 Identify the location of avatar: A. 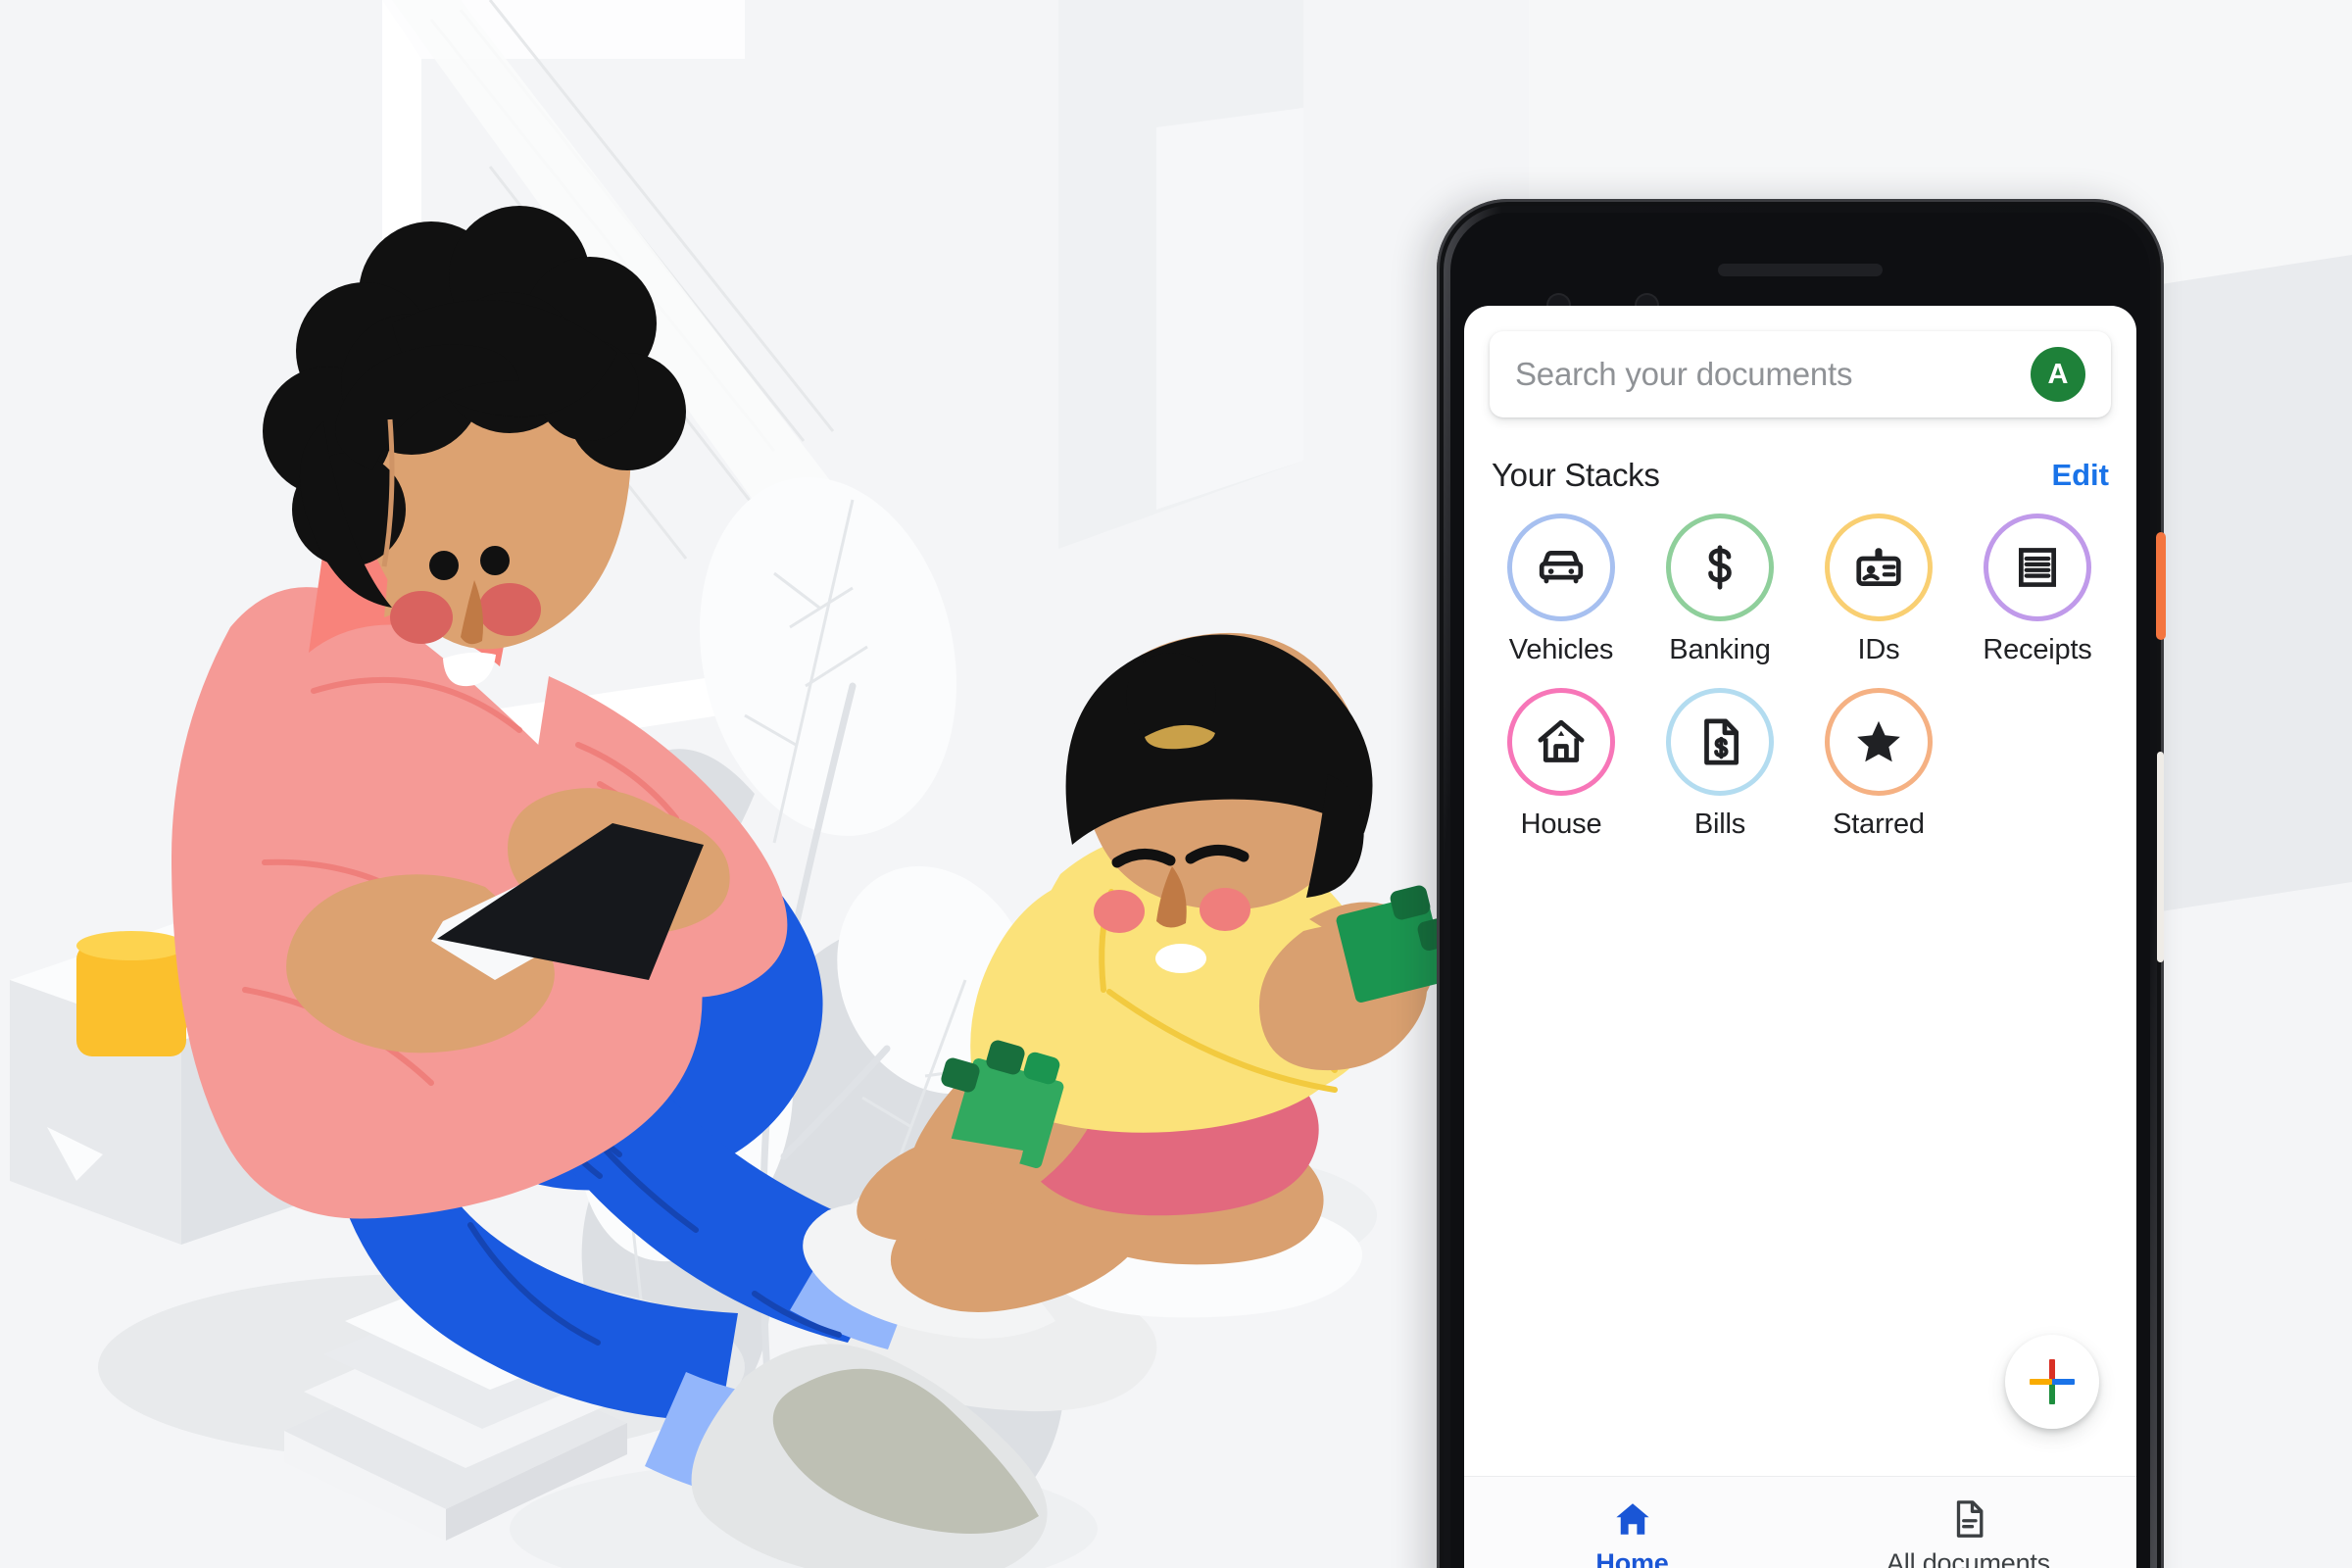
(2058, 374).